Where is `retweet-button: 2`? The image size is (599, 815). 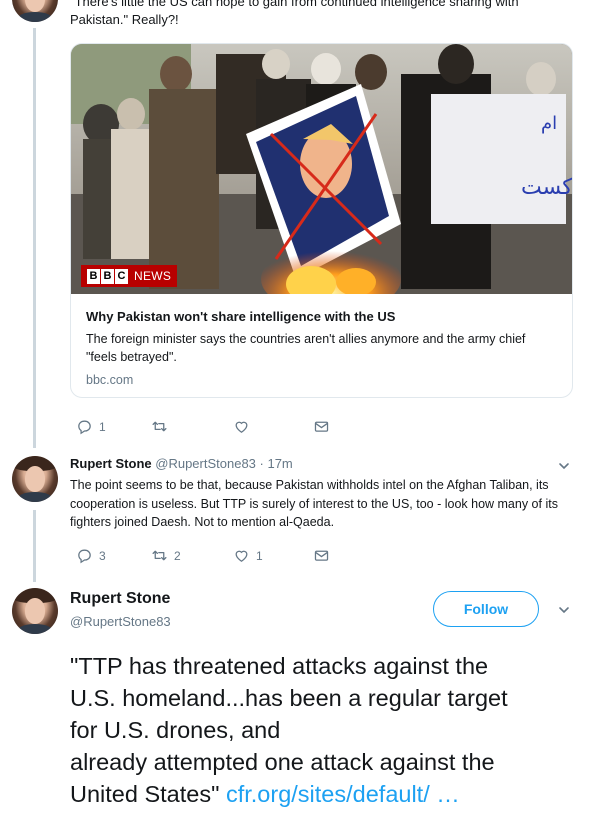 retweet-button: 2 is located at coordinates (166, 555).